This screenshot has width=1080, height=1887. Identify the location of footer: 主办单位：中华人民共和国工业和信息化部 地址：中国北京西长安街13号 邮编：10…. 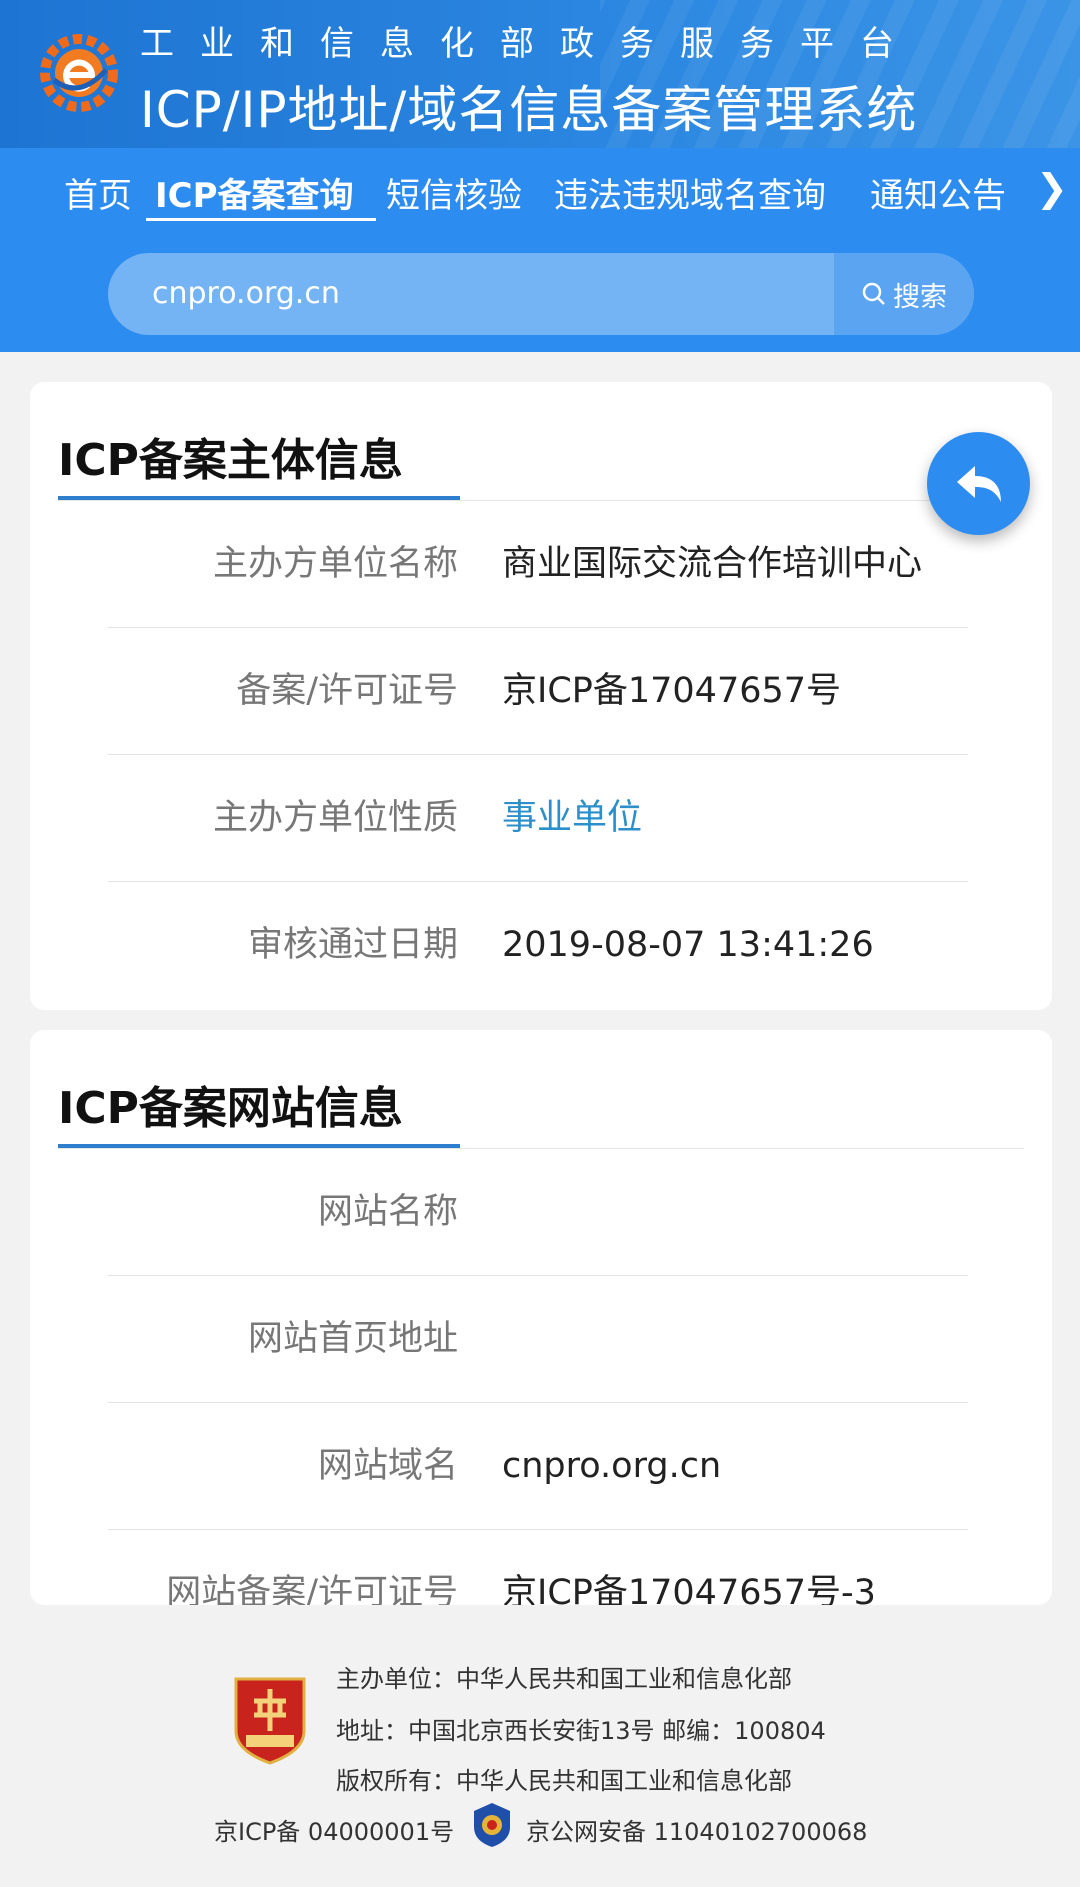
(540, 1746).